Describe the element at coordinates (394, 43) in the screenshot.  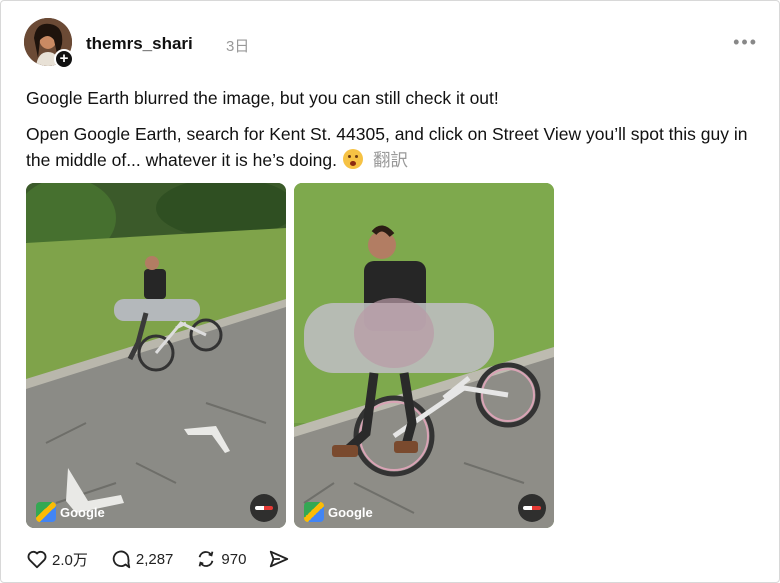
I see `post-header: + themrs_shari 3日 •••` at that location.